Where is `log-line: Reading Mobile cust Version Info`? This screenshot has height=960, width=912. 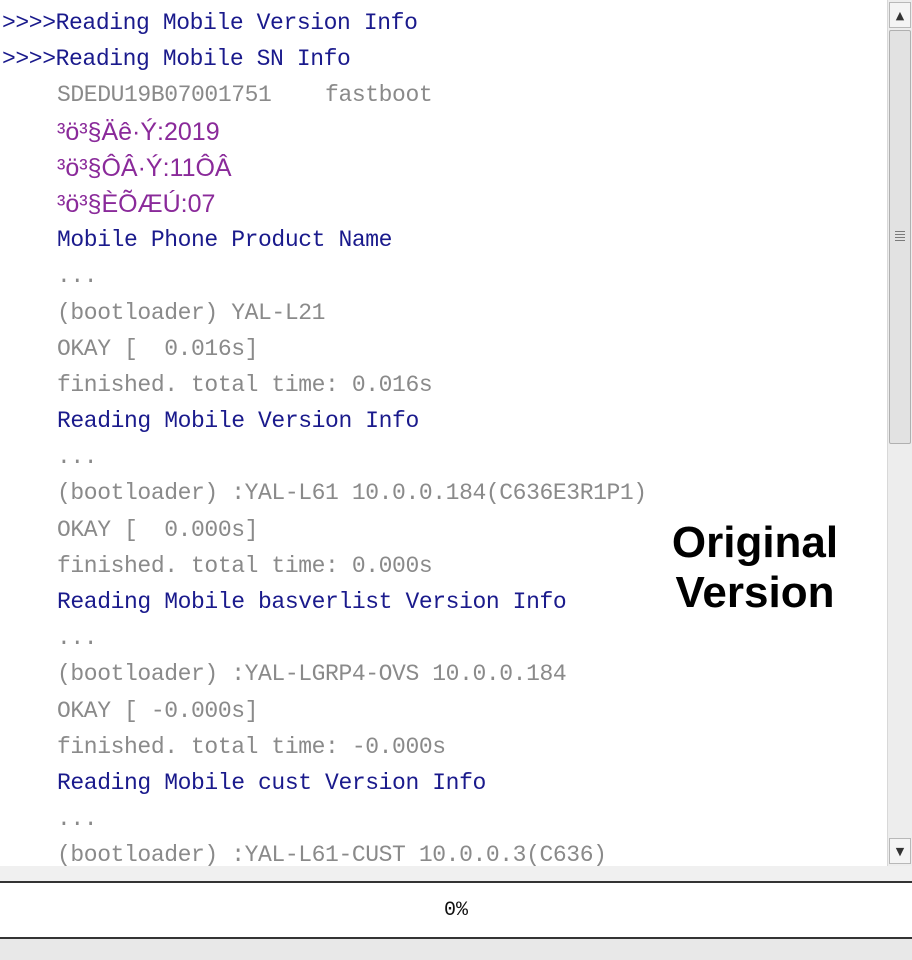 log-line: Reading Mobile cust Version Info is located at coordinates (271, 782).